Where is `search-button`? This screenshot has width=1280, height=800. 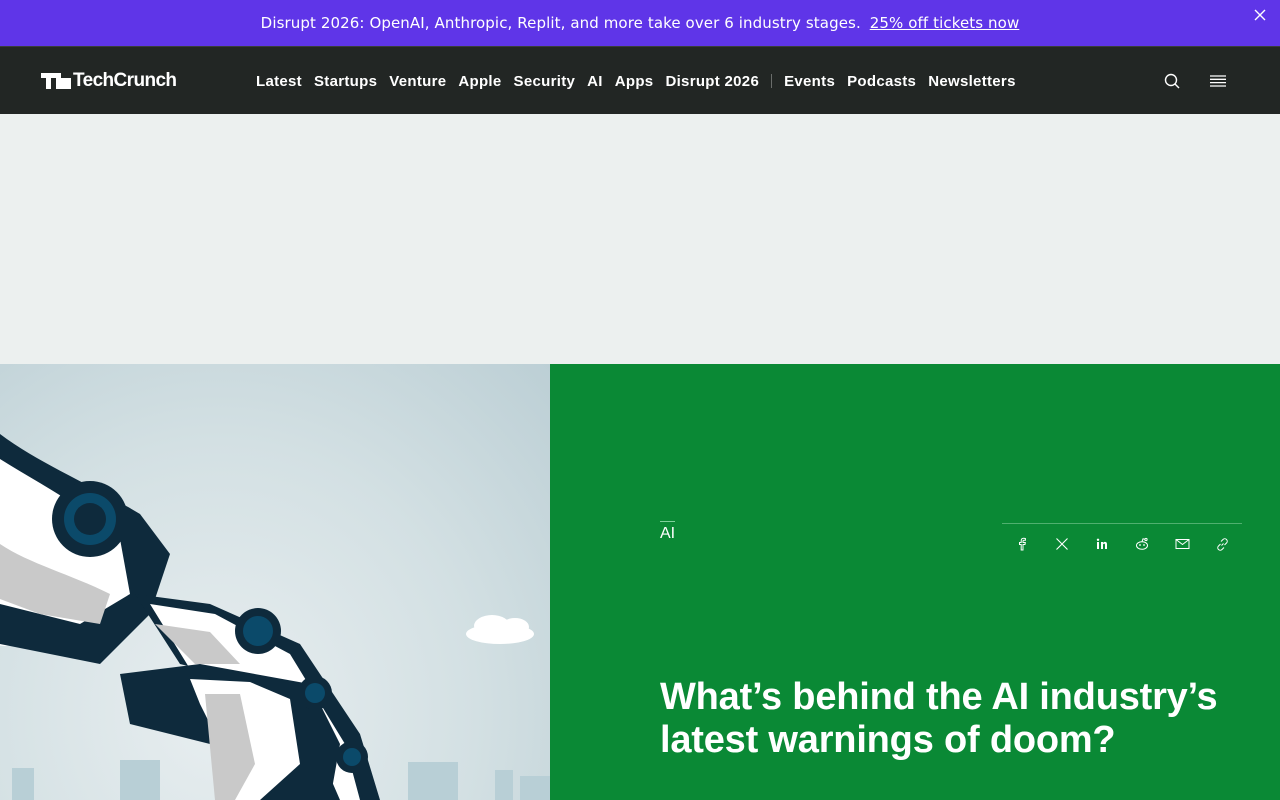 search-button is located at coordinates (1172, 81).